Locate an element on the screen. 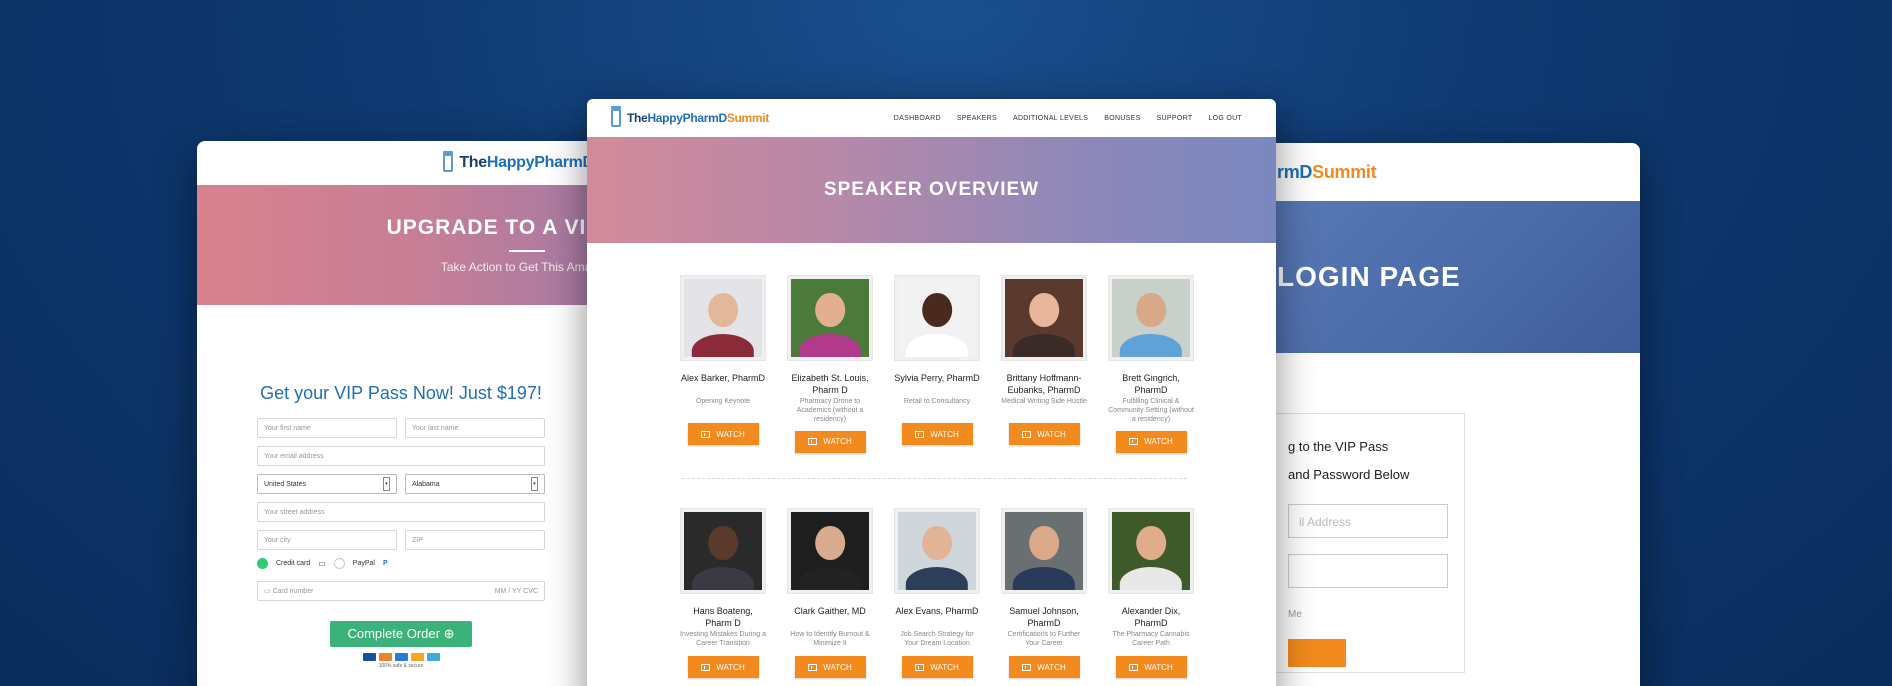 The width and height of the screenshot is (1892, 686). visa-icon is located at coordinates (369, 657).